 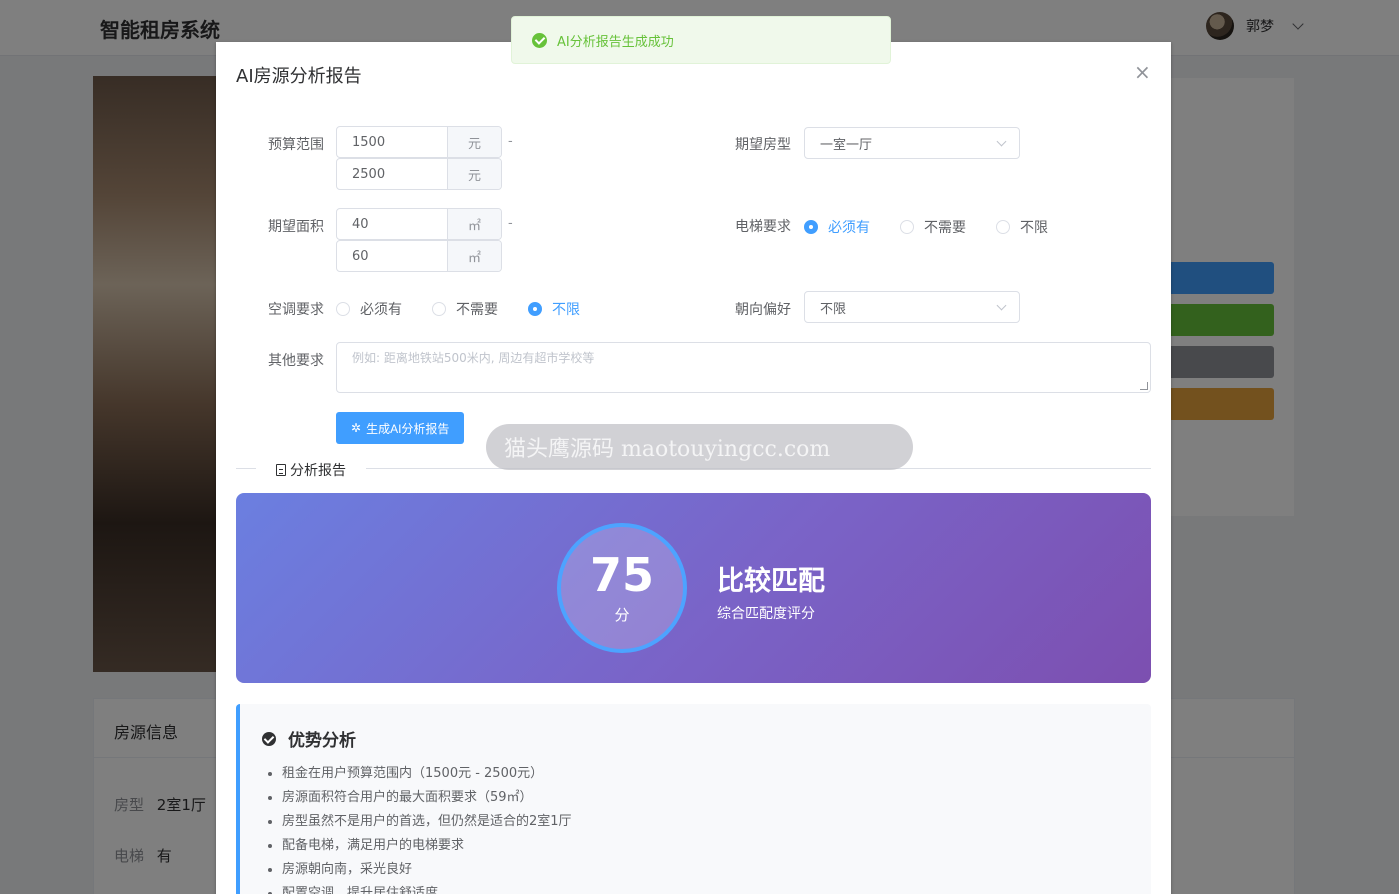 I want to click on advantages-title-text: 优势分析, so click(x=322, y=741).